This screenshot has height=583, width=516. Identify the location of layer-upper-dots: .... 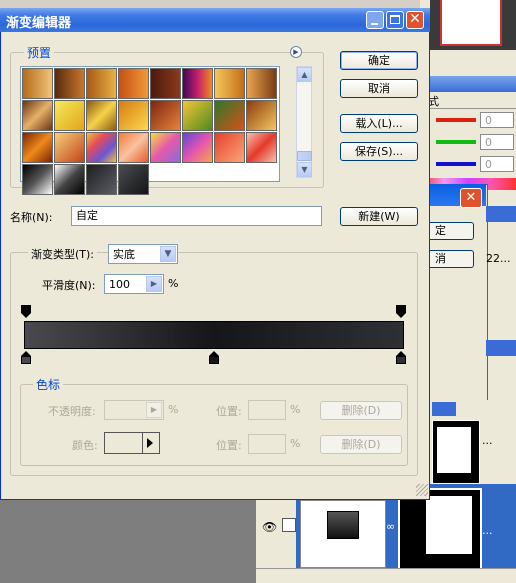
(487, 440).